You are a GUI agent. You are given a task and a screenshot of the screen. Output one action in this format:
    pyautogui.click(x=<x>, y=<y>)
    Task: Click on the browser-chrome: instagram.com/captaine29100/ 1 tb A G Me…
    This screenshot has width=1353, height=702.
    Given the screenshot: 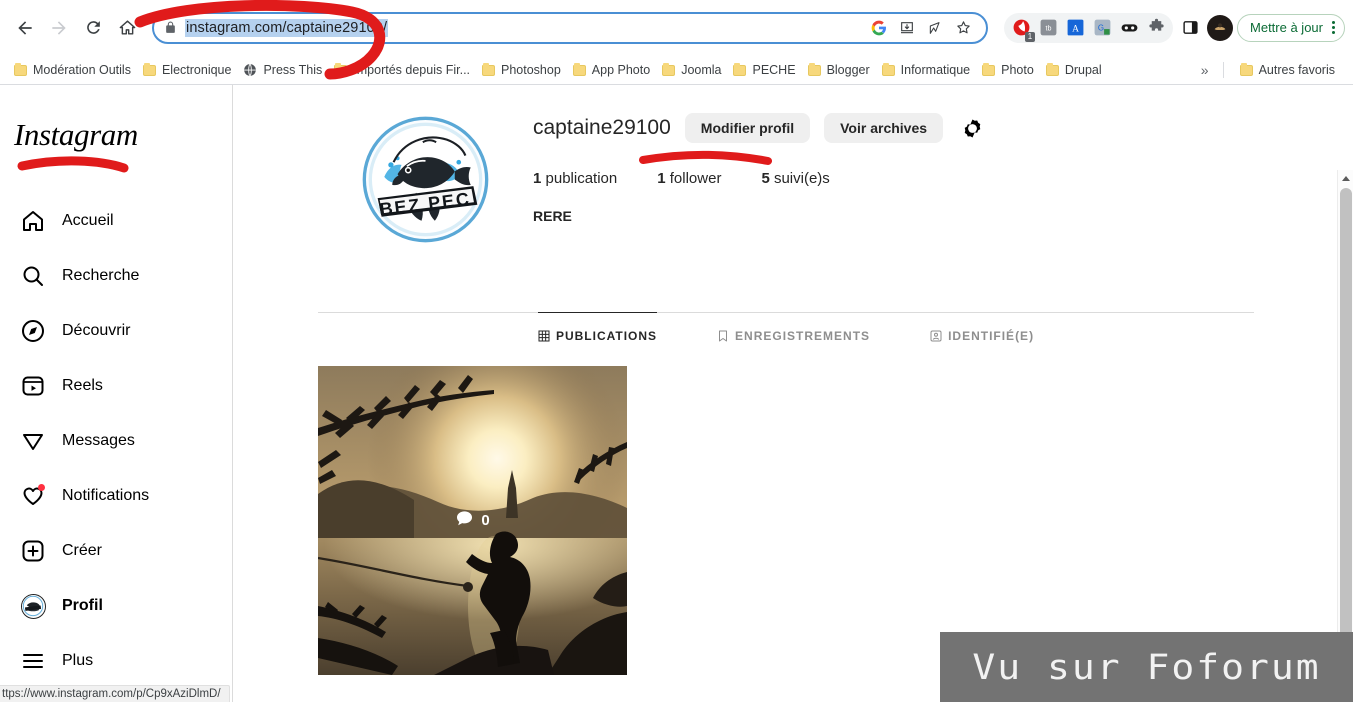 What is the action you would take?
    pyautogui.click(x=676, y=42)
    